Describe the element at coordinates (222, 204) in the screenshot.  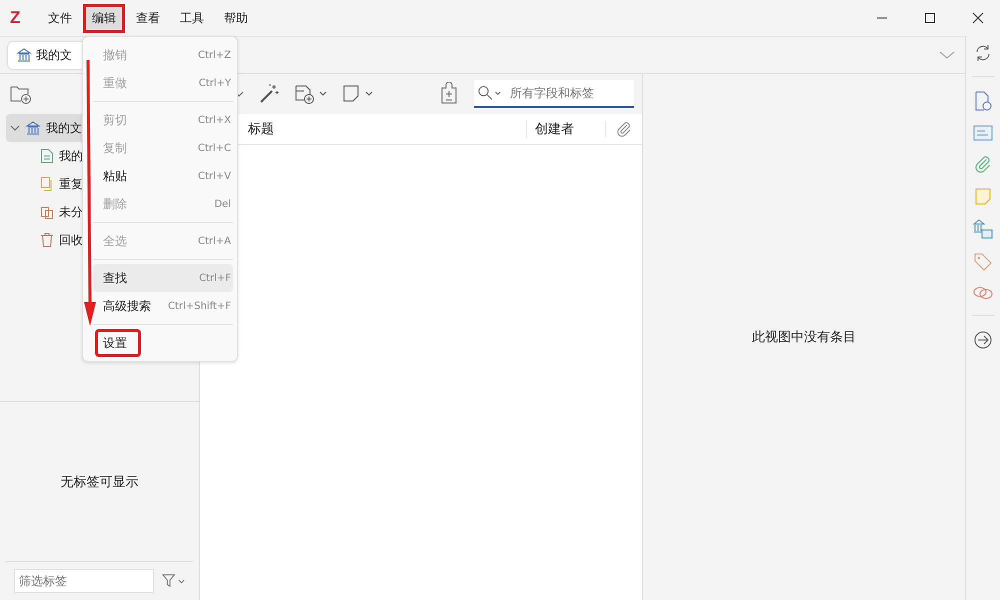
I see `shortcut-label: Del` at that location.